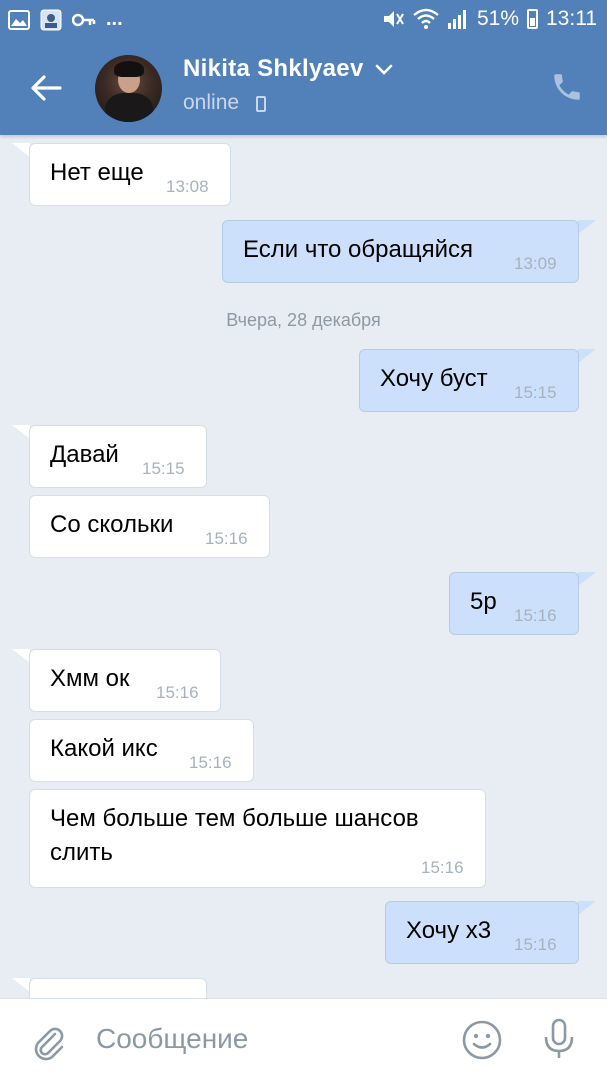  Describe the element at coordinates (456, 19) in the screenshot. I see `signal-icon` at that location.